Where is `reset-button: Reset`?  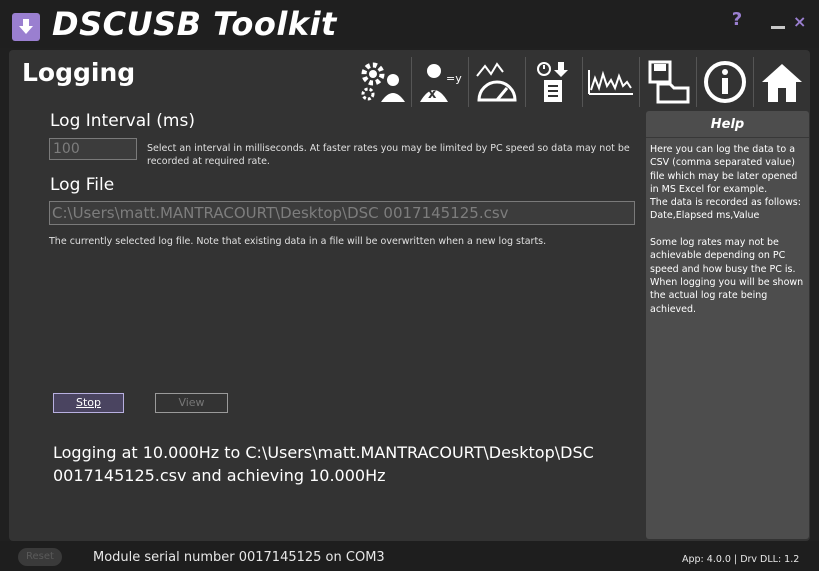
reset-button: Reset is located at coordinates (40, 557).